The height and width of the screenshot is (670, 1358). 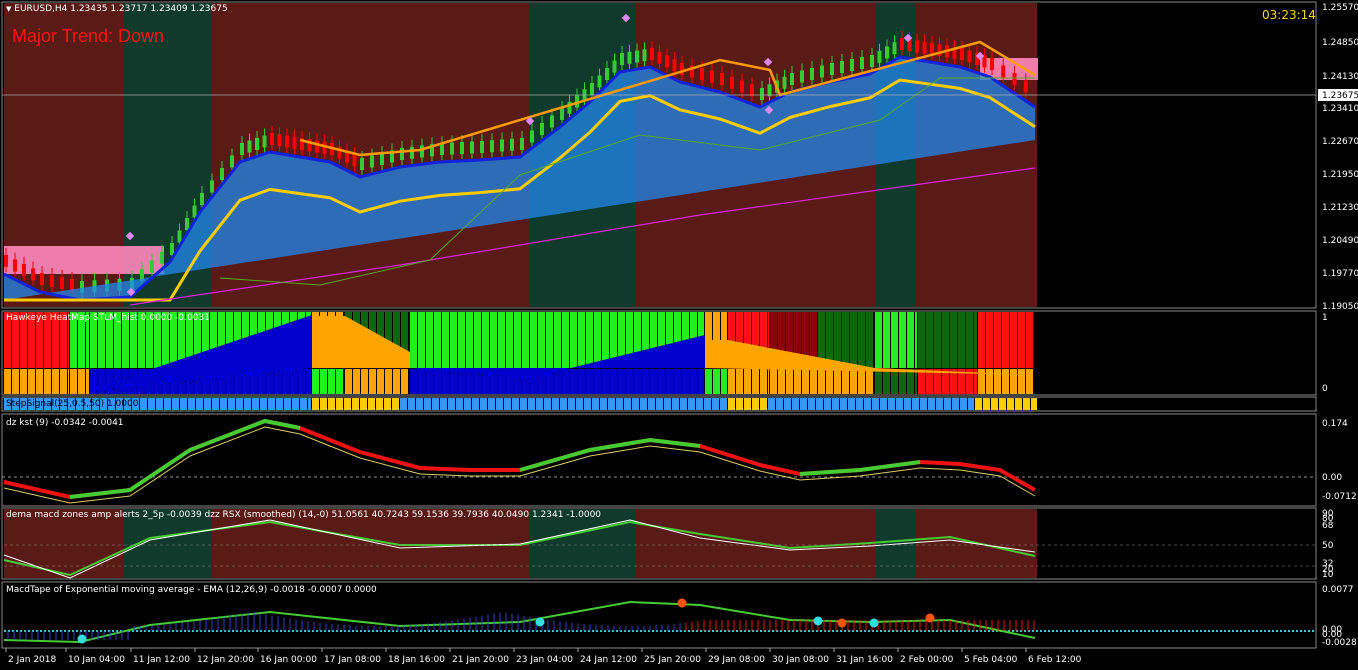 What do you see at coordinates (1332, 478) in the screenshot?
I see `kst-tick-label: 0.00` at bounding box center [1332, 478].